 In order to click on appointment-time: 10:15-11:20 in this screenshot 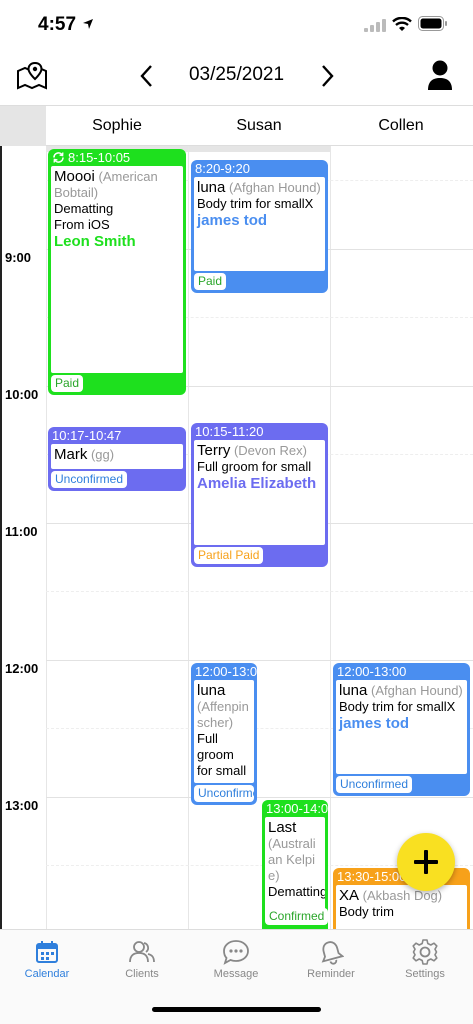, I will do `click(259, 431)`.